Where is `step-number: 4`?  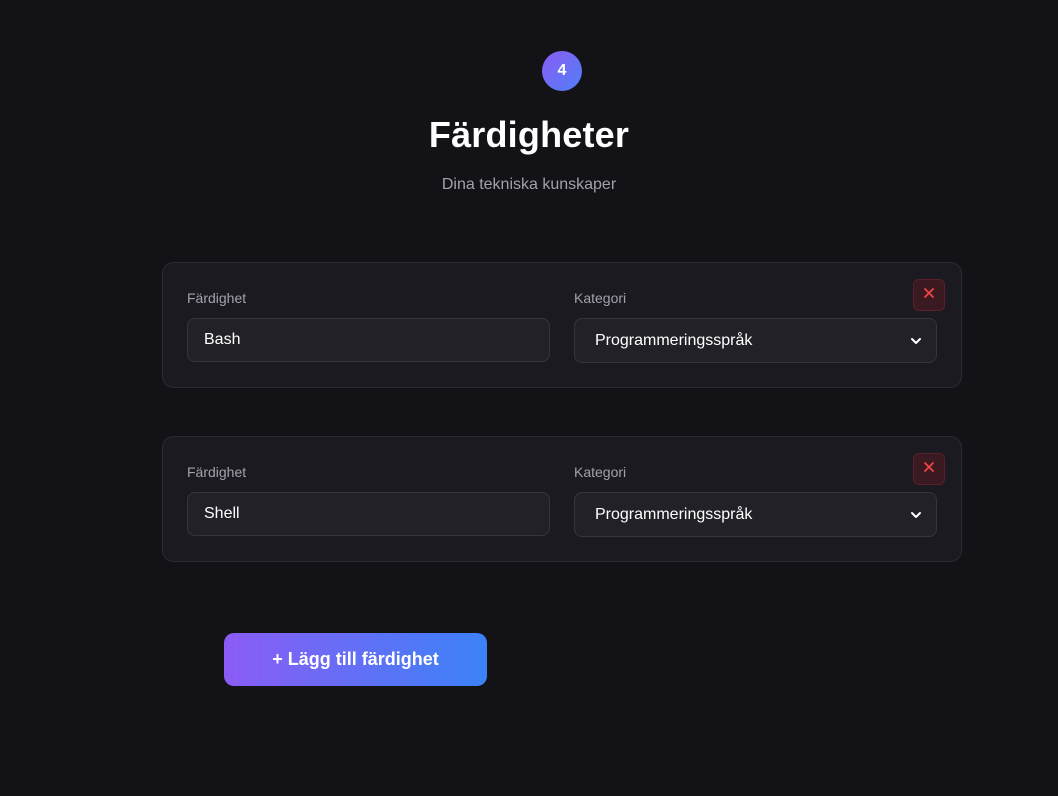 step-number: 4 is located at coordinates (562, 70).